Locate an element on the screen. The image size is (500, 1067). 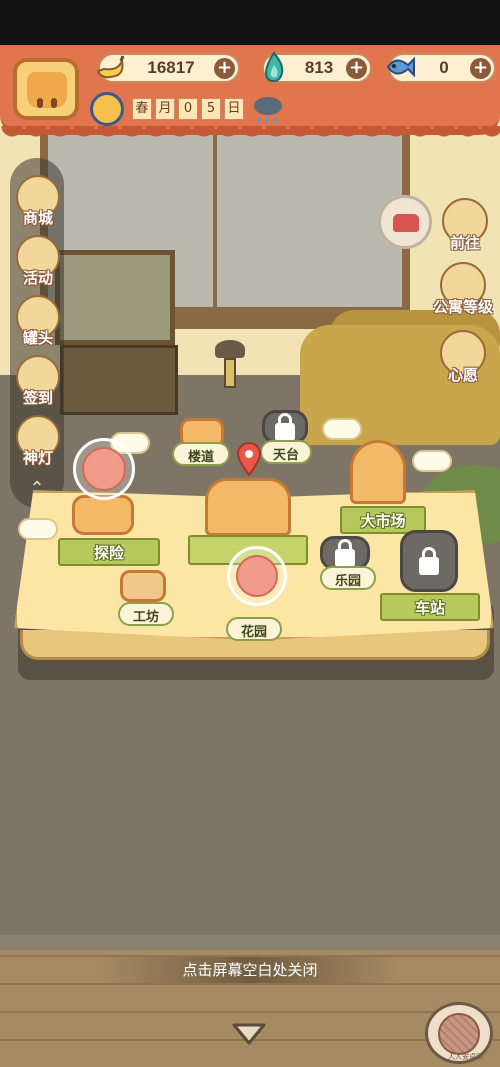
close-hint-text: 点击屏幕空白处关闭 is located at coordinates (250, 970).